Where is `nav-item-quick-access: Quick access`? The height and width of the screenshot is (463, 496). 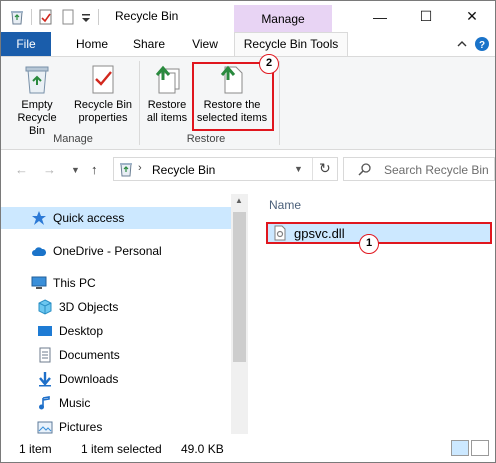 nav-item-quick-access: Quick access is located at coordinates (116, 218).